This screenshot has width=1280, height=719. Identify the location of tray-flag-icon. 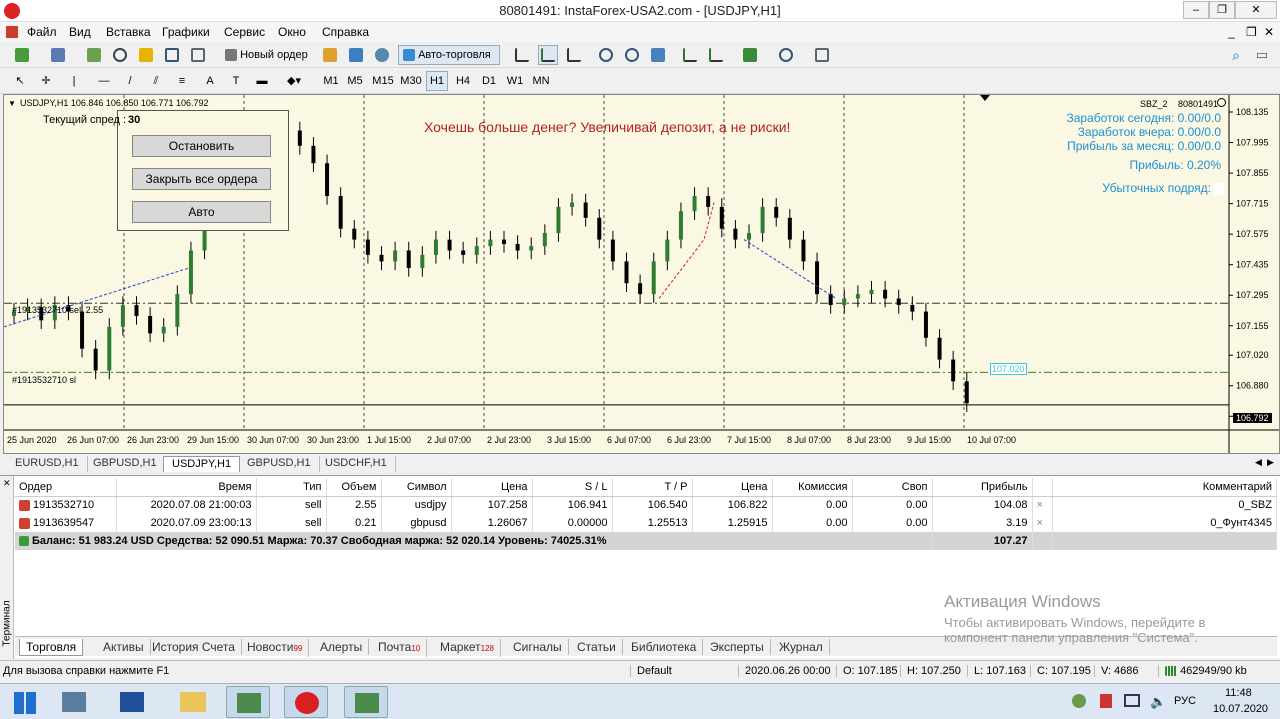
(1106, 701).